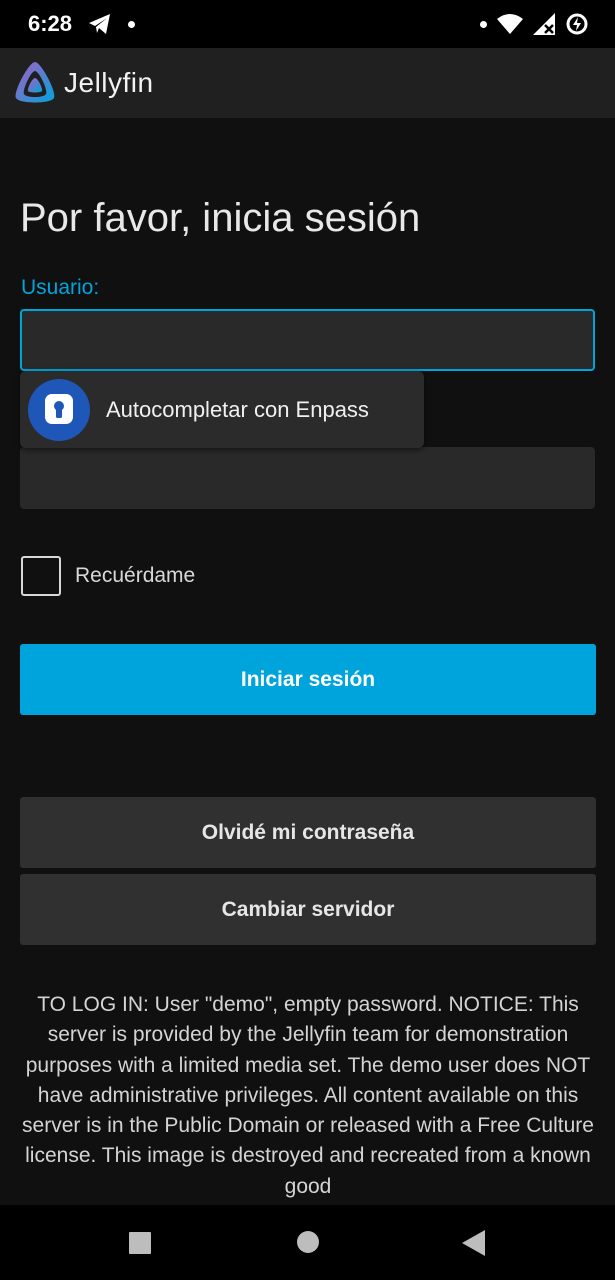  I want to click on back-triangle-icon, so click(474, 1243).